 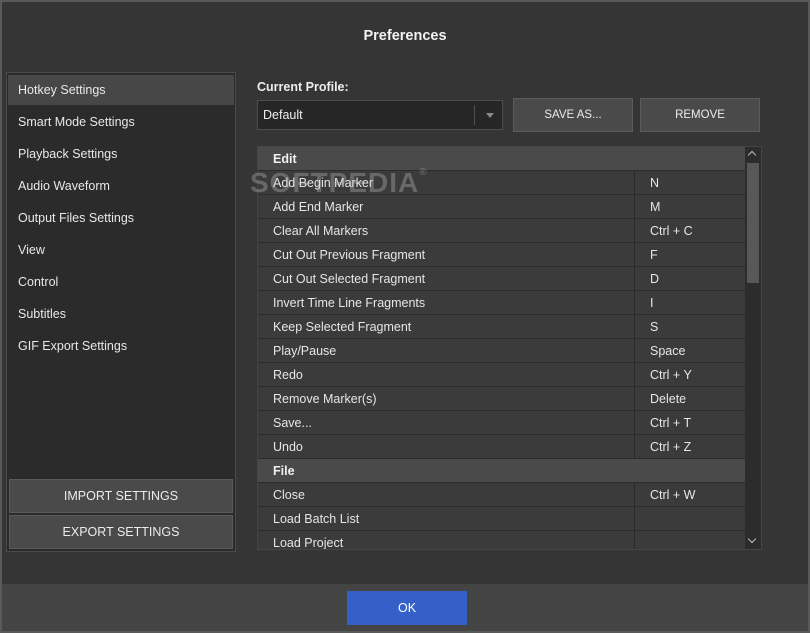 I want to click on hotkey-value: Ctrl + Y, so click(x=689, y=375).